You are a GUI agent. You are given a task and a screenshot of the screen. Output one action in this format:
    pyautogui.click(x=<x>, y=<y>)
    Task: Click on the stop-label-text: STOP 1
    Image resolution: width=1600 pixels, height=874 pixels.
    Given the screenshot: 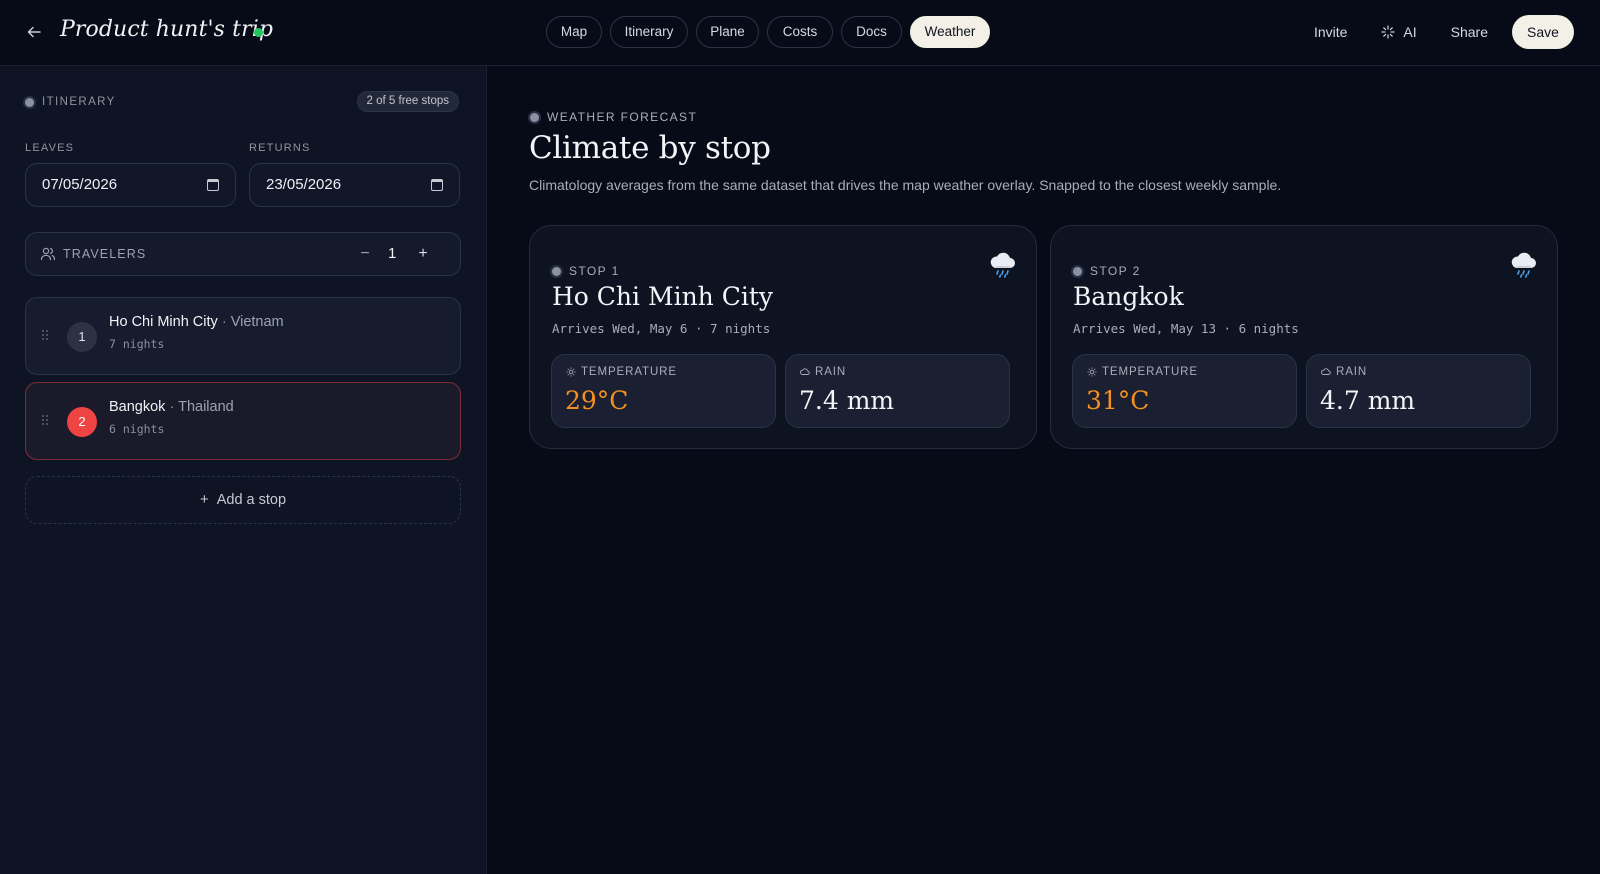 What is the action you would take?
    pyautogui.click(x=594, y=271)
    